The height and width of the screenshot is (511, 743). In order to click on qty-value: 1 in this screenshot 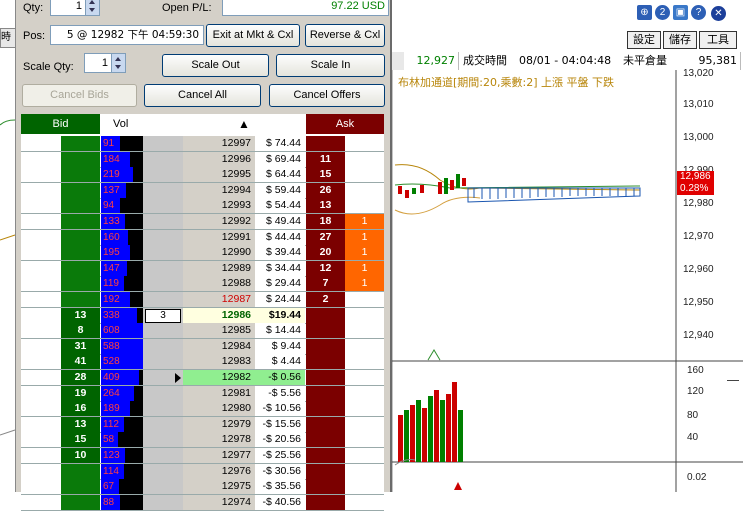, I will do `click(79, 6)`.